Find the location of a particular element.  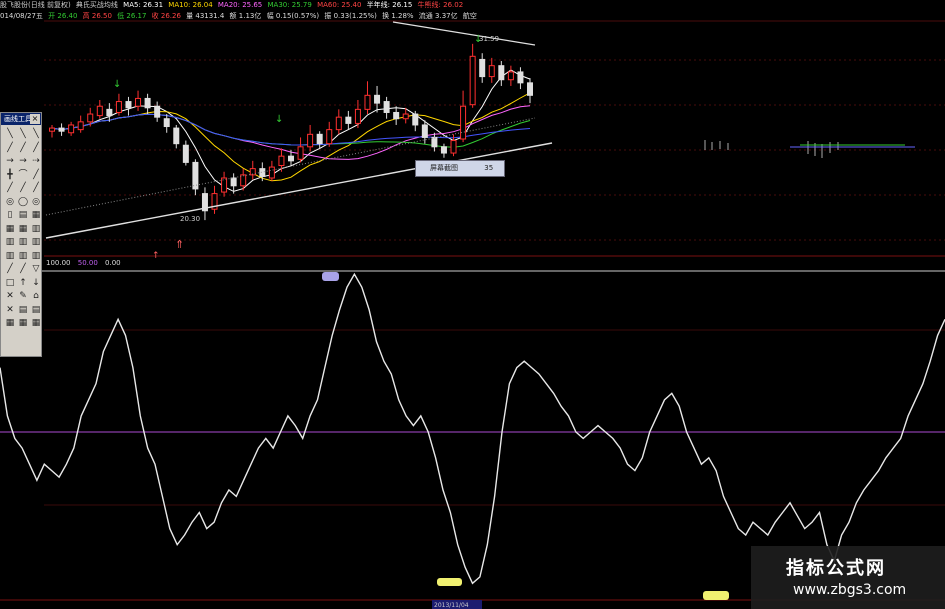

drawing-tool-21-icon: ▦ is located at coordinates (10, 229).